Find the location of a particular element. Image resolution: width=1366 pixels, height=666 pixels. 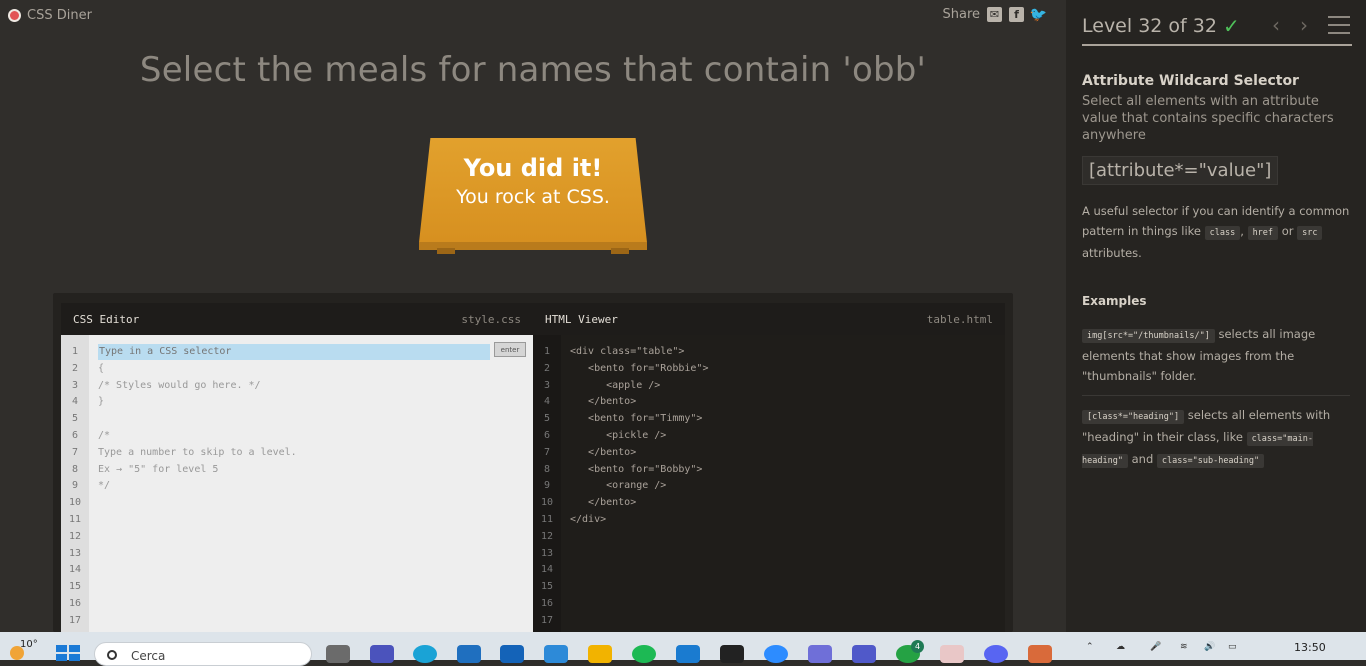

discord-icon is located at coordinates (996, 654).